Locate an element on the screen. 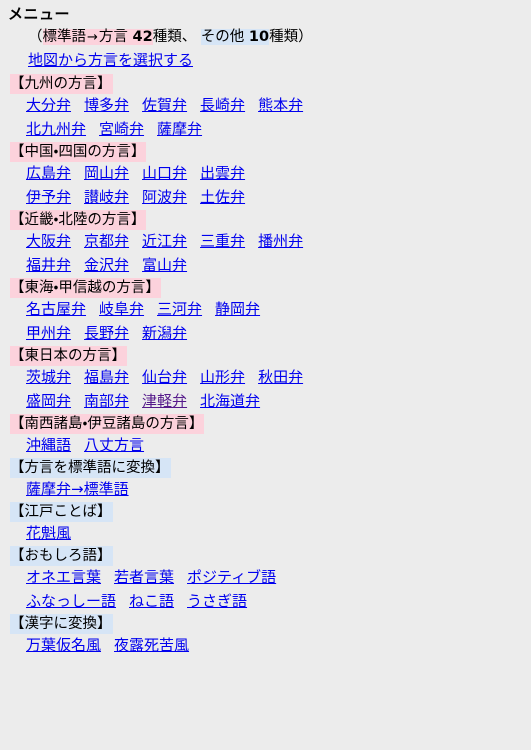 This screenshot has height=750, width=531. dialect-link: 南部弁 is located at coordinates (106, 401).